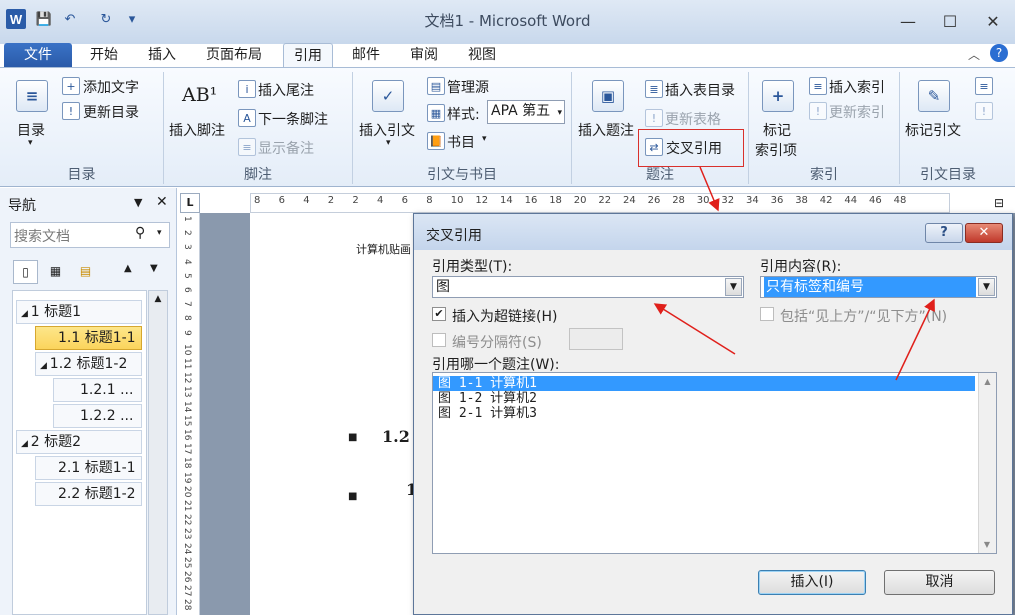 The image size is (1015, 615). Describe the element at coordinates (993, 21) in the screenshot. I see `close-button: ✕` at that location.